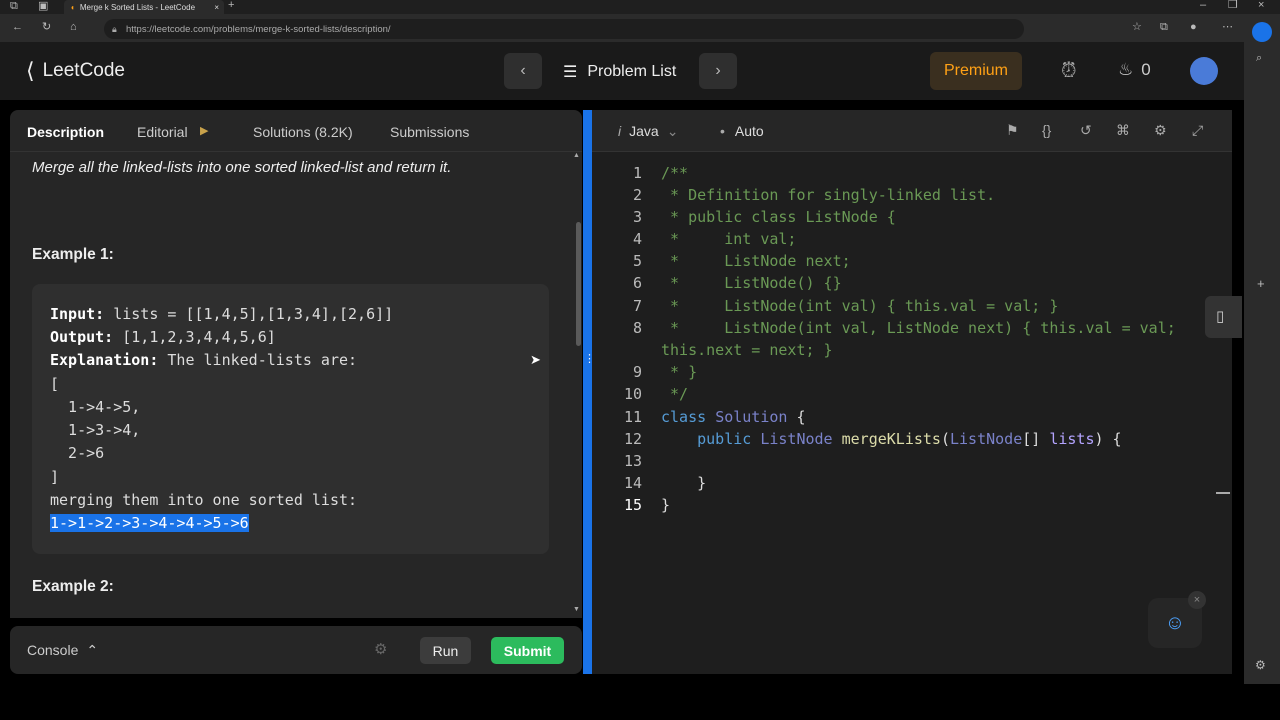 The image size is (1280, 720). I want to click on code-token: ListNode, so click(796, 439).